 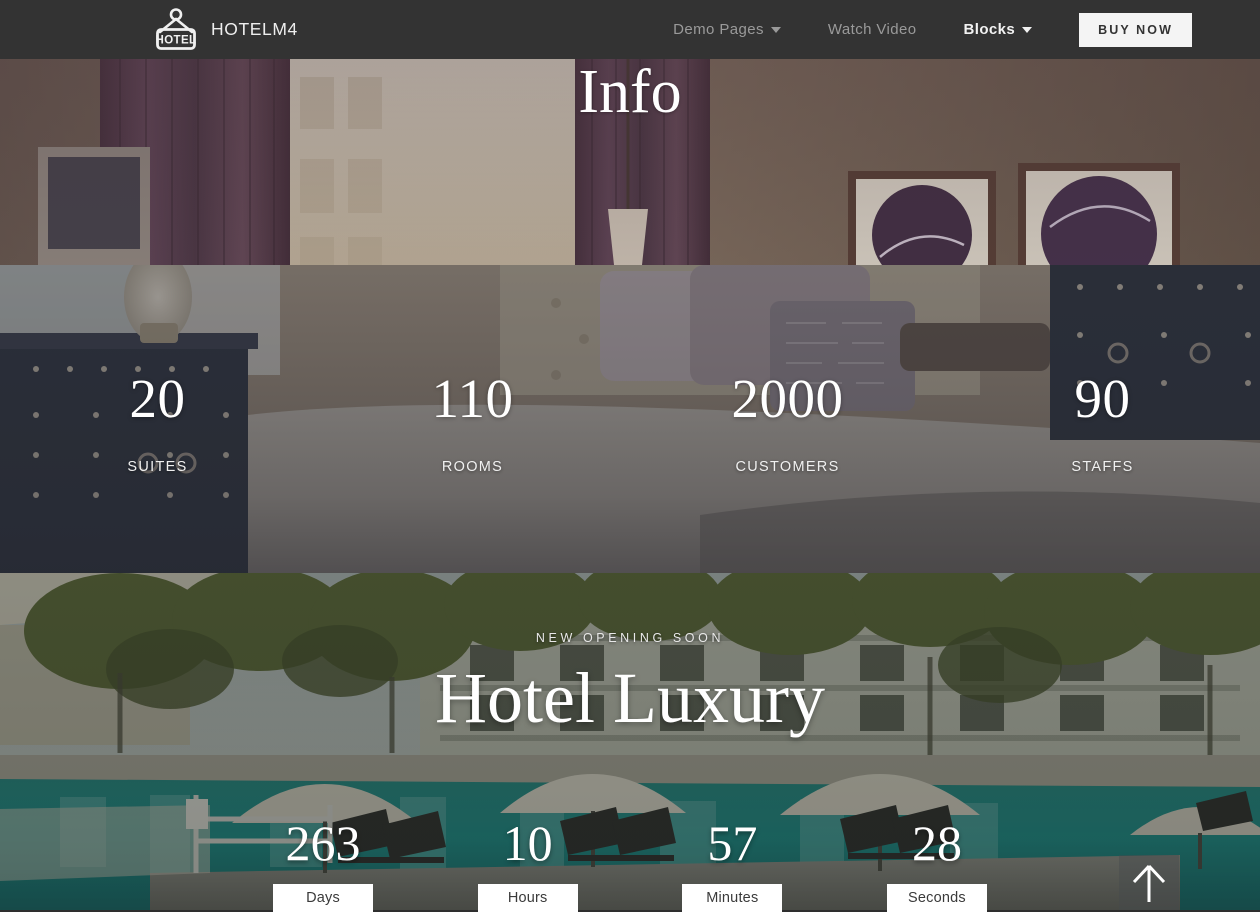 I want to click on nav-item-blocks: Blocks, so click(x=998, y=29).